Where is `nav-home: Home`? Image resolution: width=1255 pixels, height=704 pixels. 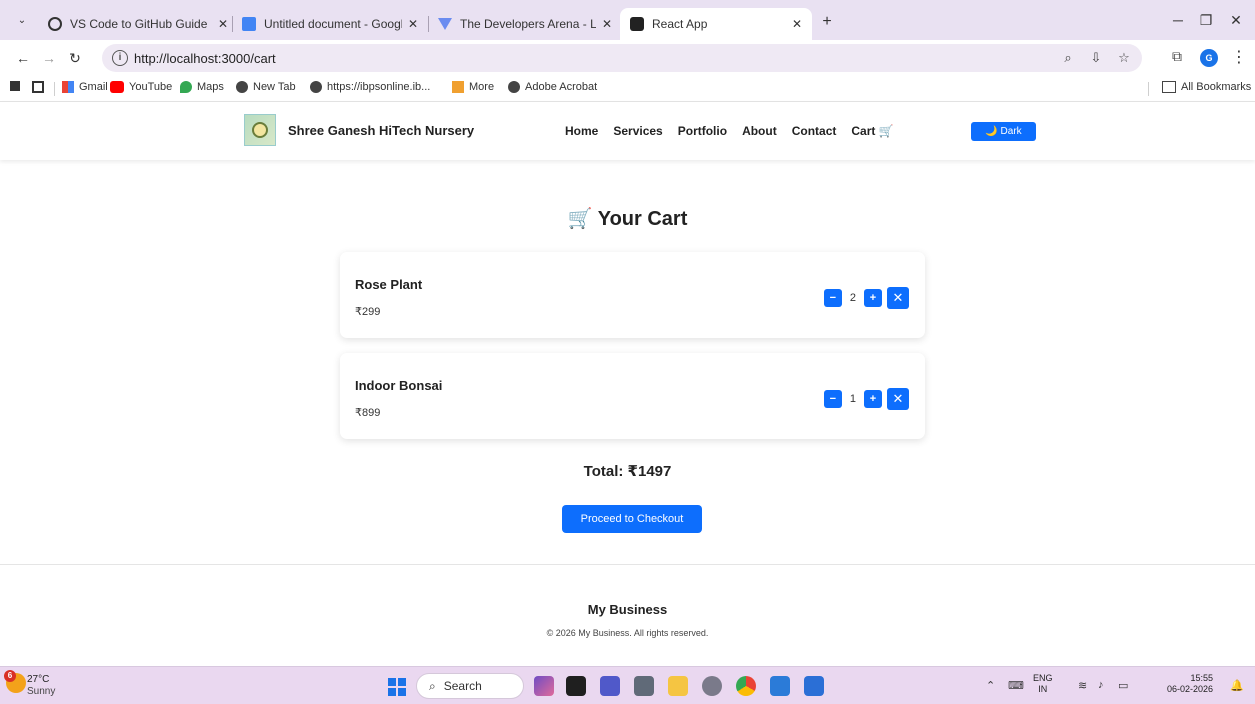 nav-home: Home is located at coordinates (581, 131).